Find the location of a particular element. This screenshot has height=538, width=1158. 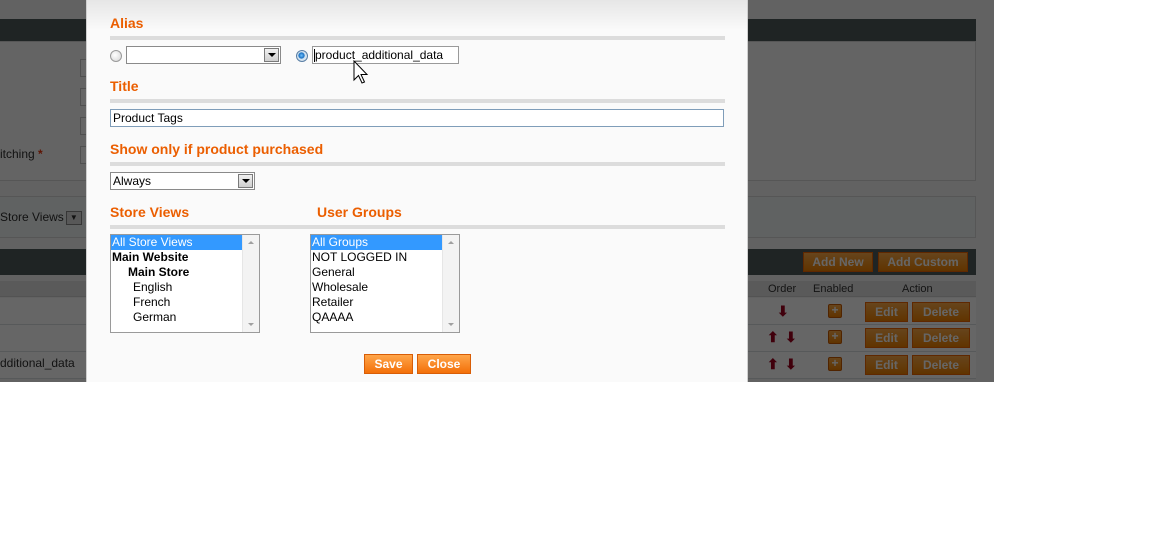

close-button: Close is located at coordinates (444, 364).